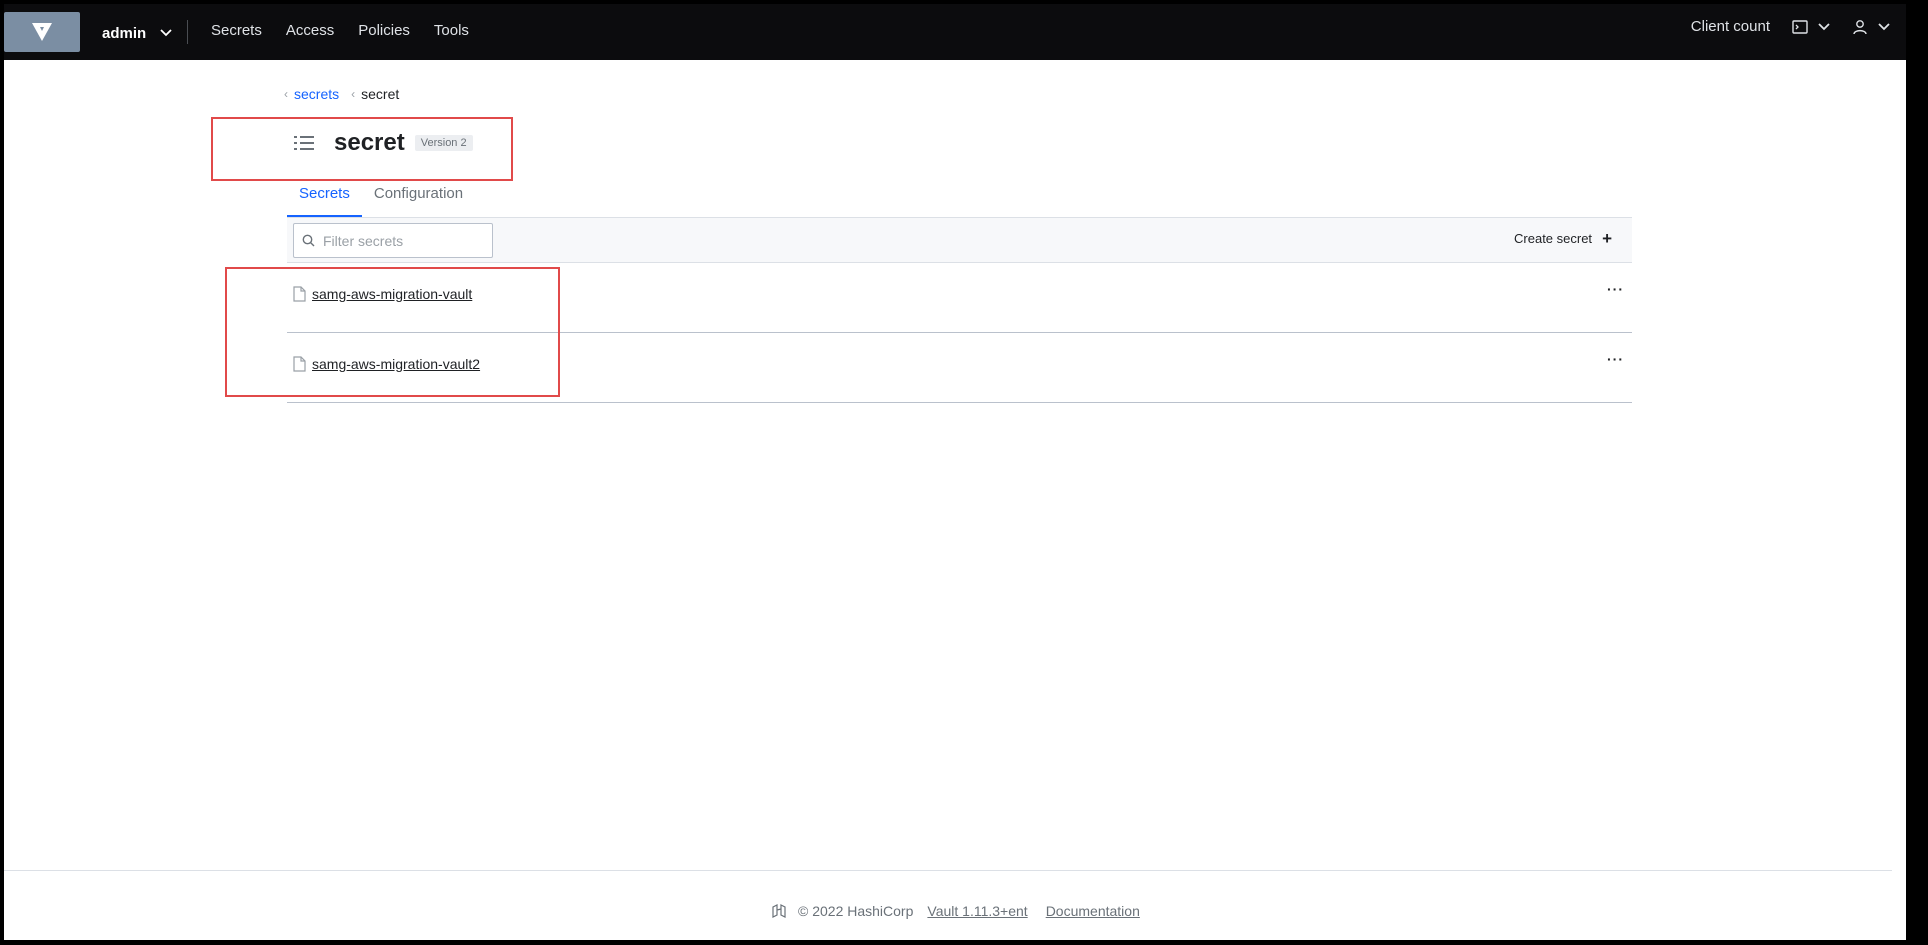 The width and height of the screenshot is (1928, 945). Describe the element at coordinates (308, 240) in the screenshot. I see `search-icon` at that location.